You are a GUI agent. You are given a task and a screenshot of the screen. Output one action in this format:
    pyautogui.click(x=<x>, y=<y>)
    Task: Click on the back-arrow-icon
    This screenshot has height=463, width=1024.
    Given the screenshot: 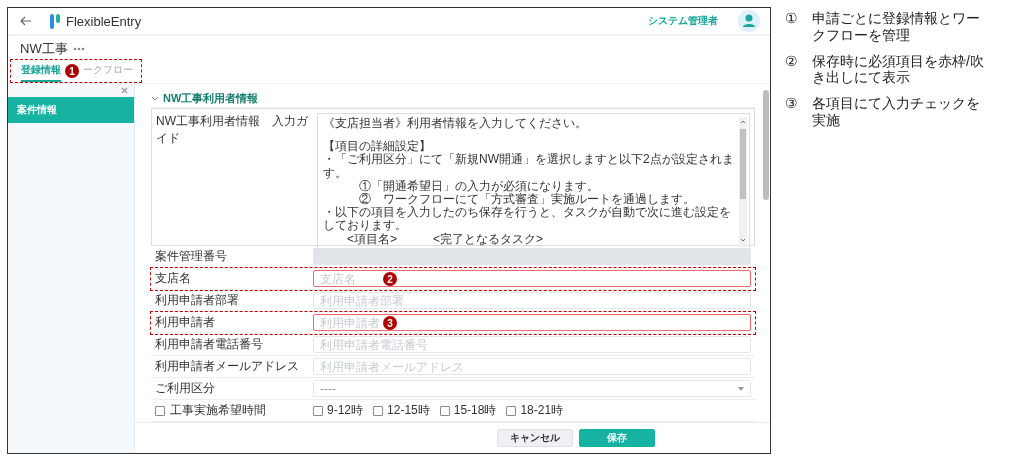 What is the action you would take?
    pyautogui.click(x=26, y=21)
    